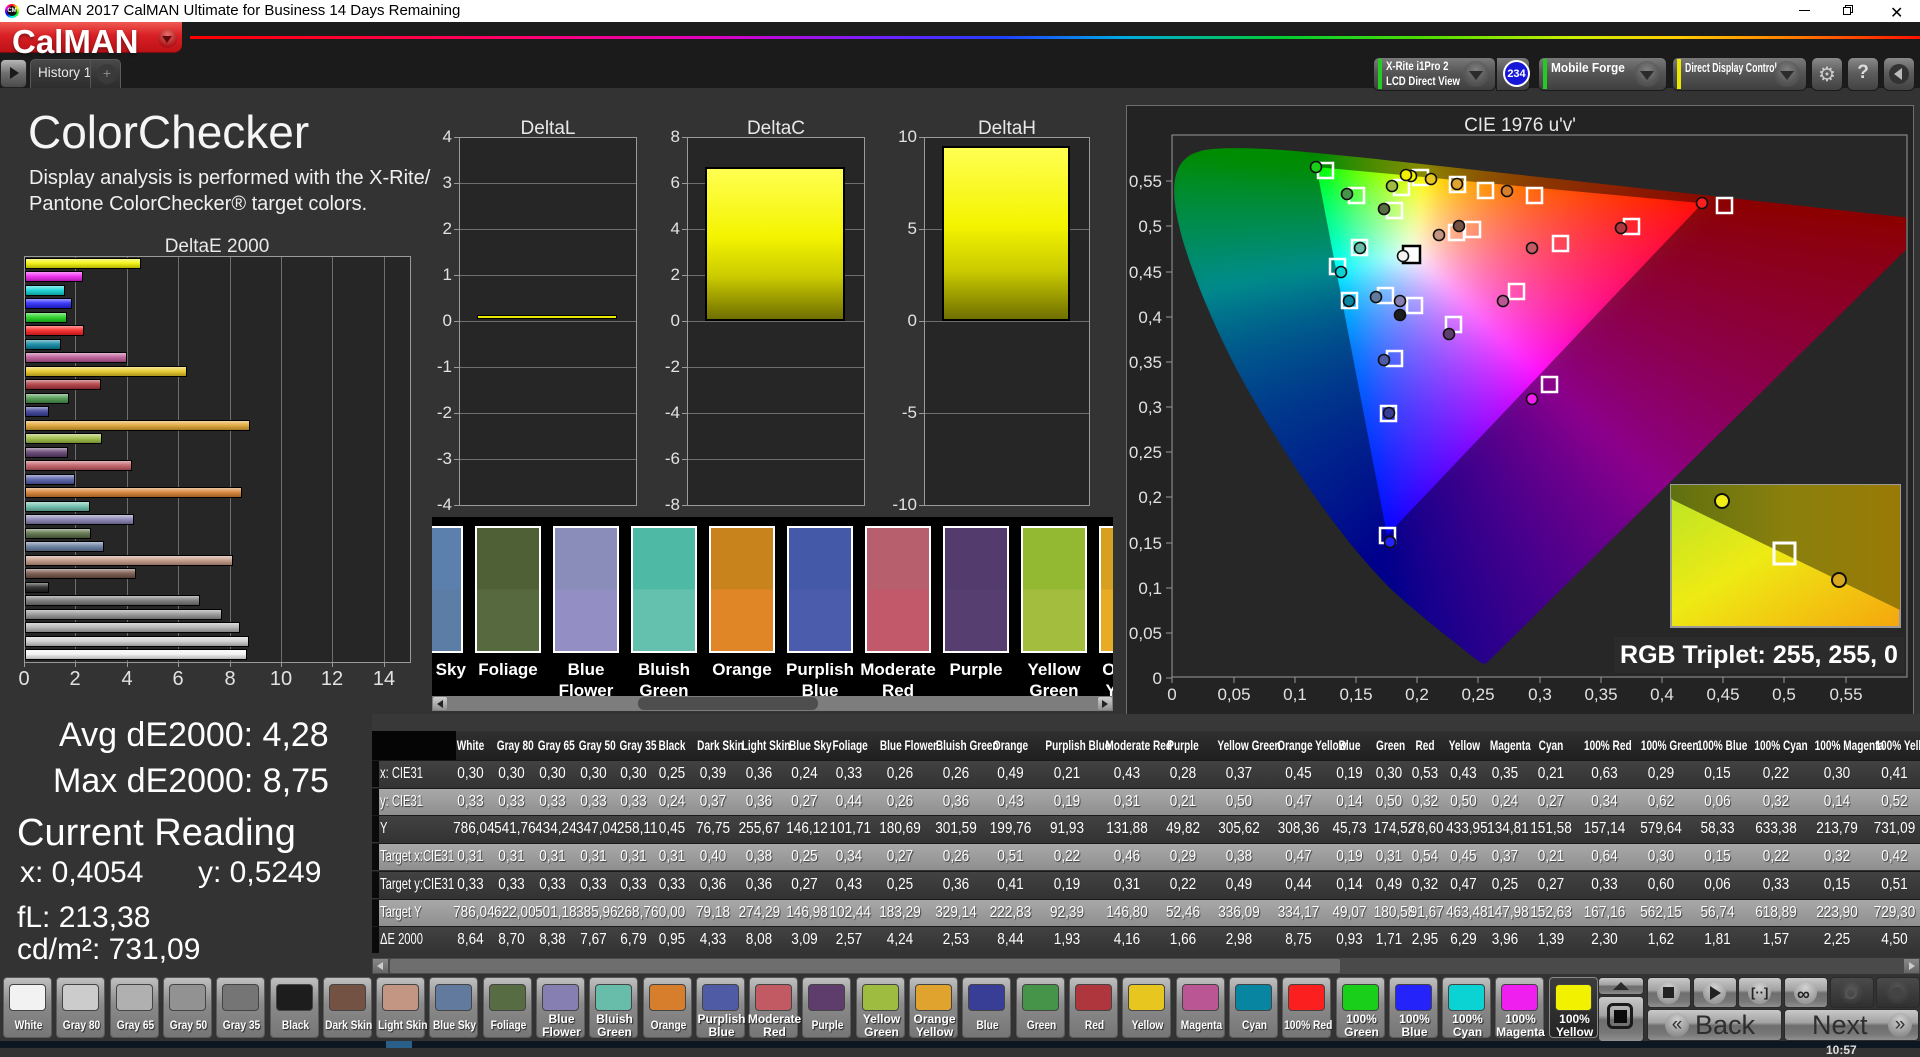 Image resolution: width=1920 pixels, height=1057 pixels. I want to click on svg-text: CIE 1976 u'v', so click(1520, 125).